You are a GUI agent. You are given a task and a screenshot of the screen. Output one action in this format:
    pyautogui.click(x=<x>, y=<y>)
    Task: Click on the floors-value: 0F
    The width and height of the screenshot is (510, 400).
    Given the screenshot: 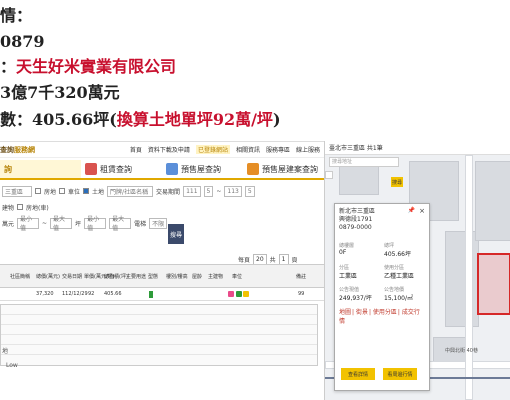 What is the action you would take?
    pyautogui.click(x=343, y=252)
    